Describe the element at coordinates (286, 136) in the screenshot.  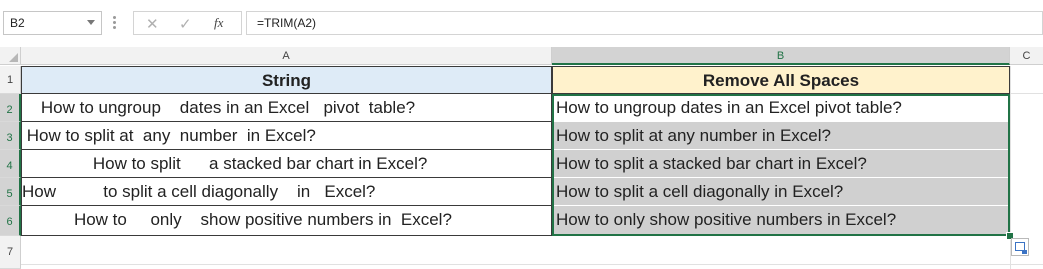
I see `cell-a3: How to split at any number in Excel?` at that location.